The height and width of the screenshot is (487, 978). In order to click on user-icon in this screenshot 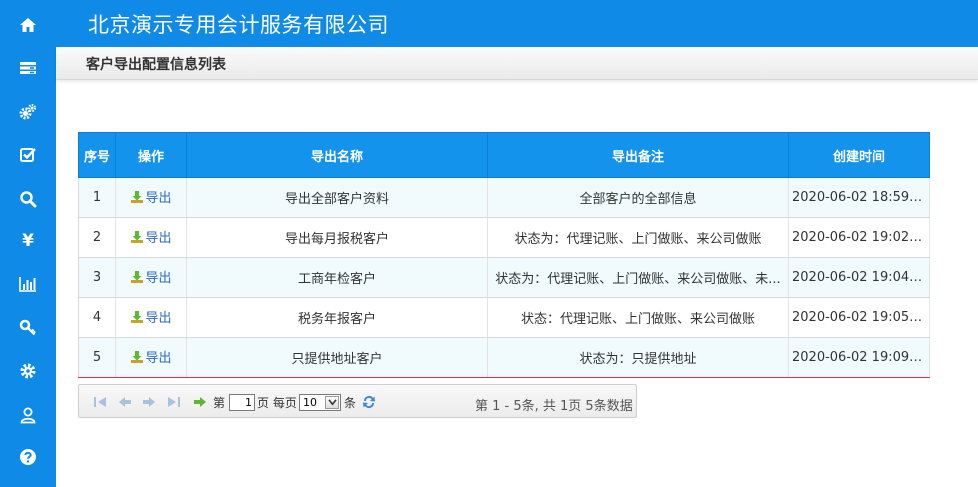, I will do `click(28, 415)`.